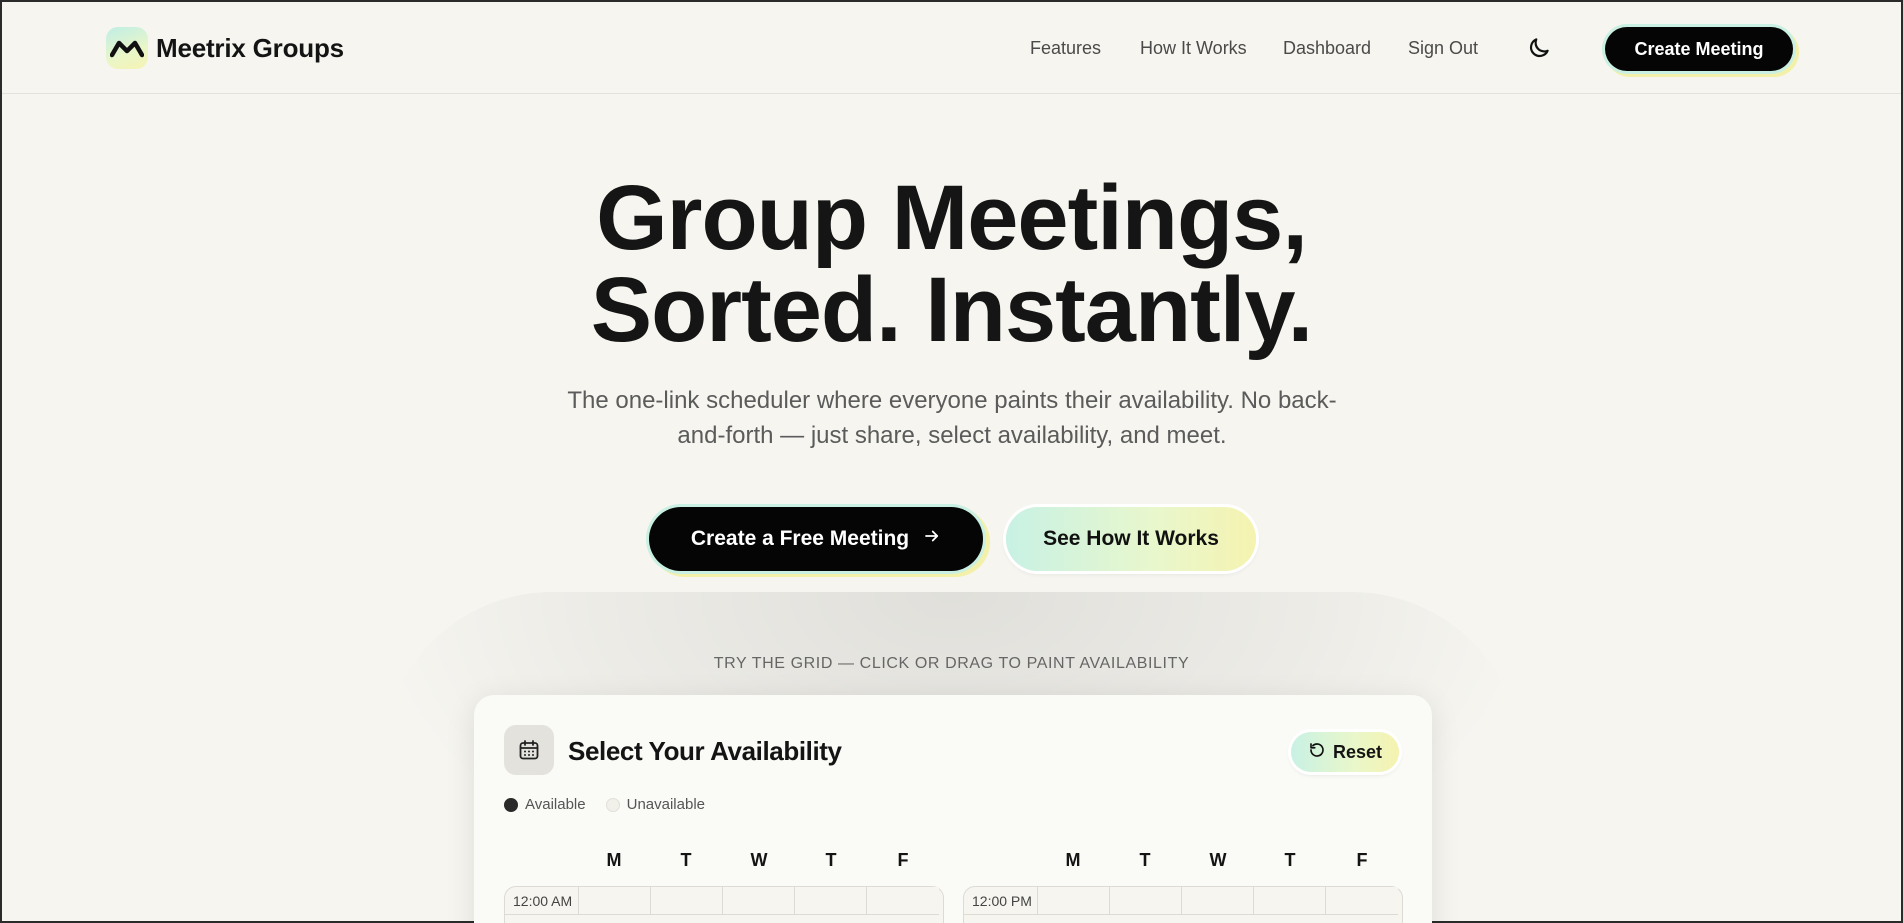  I want to click on availability-legend: Available Unavailable, so click(604, 804).